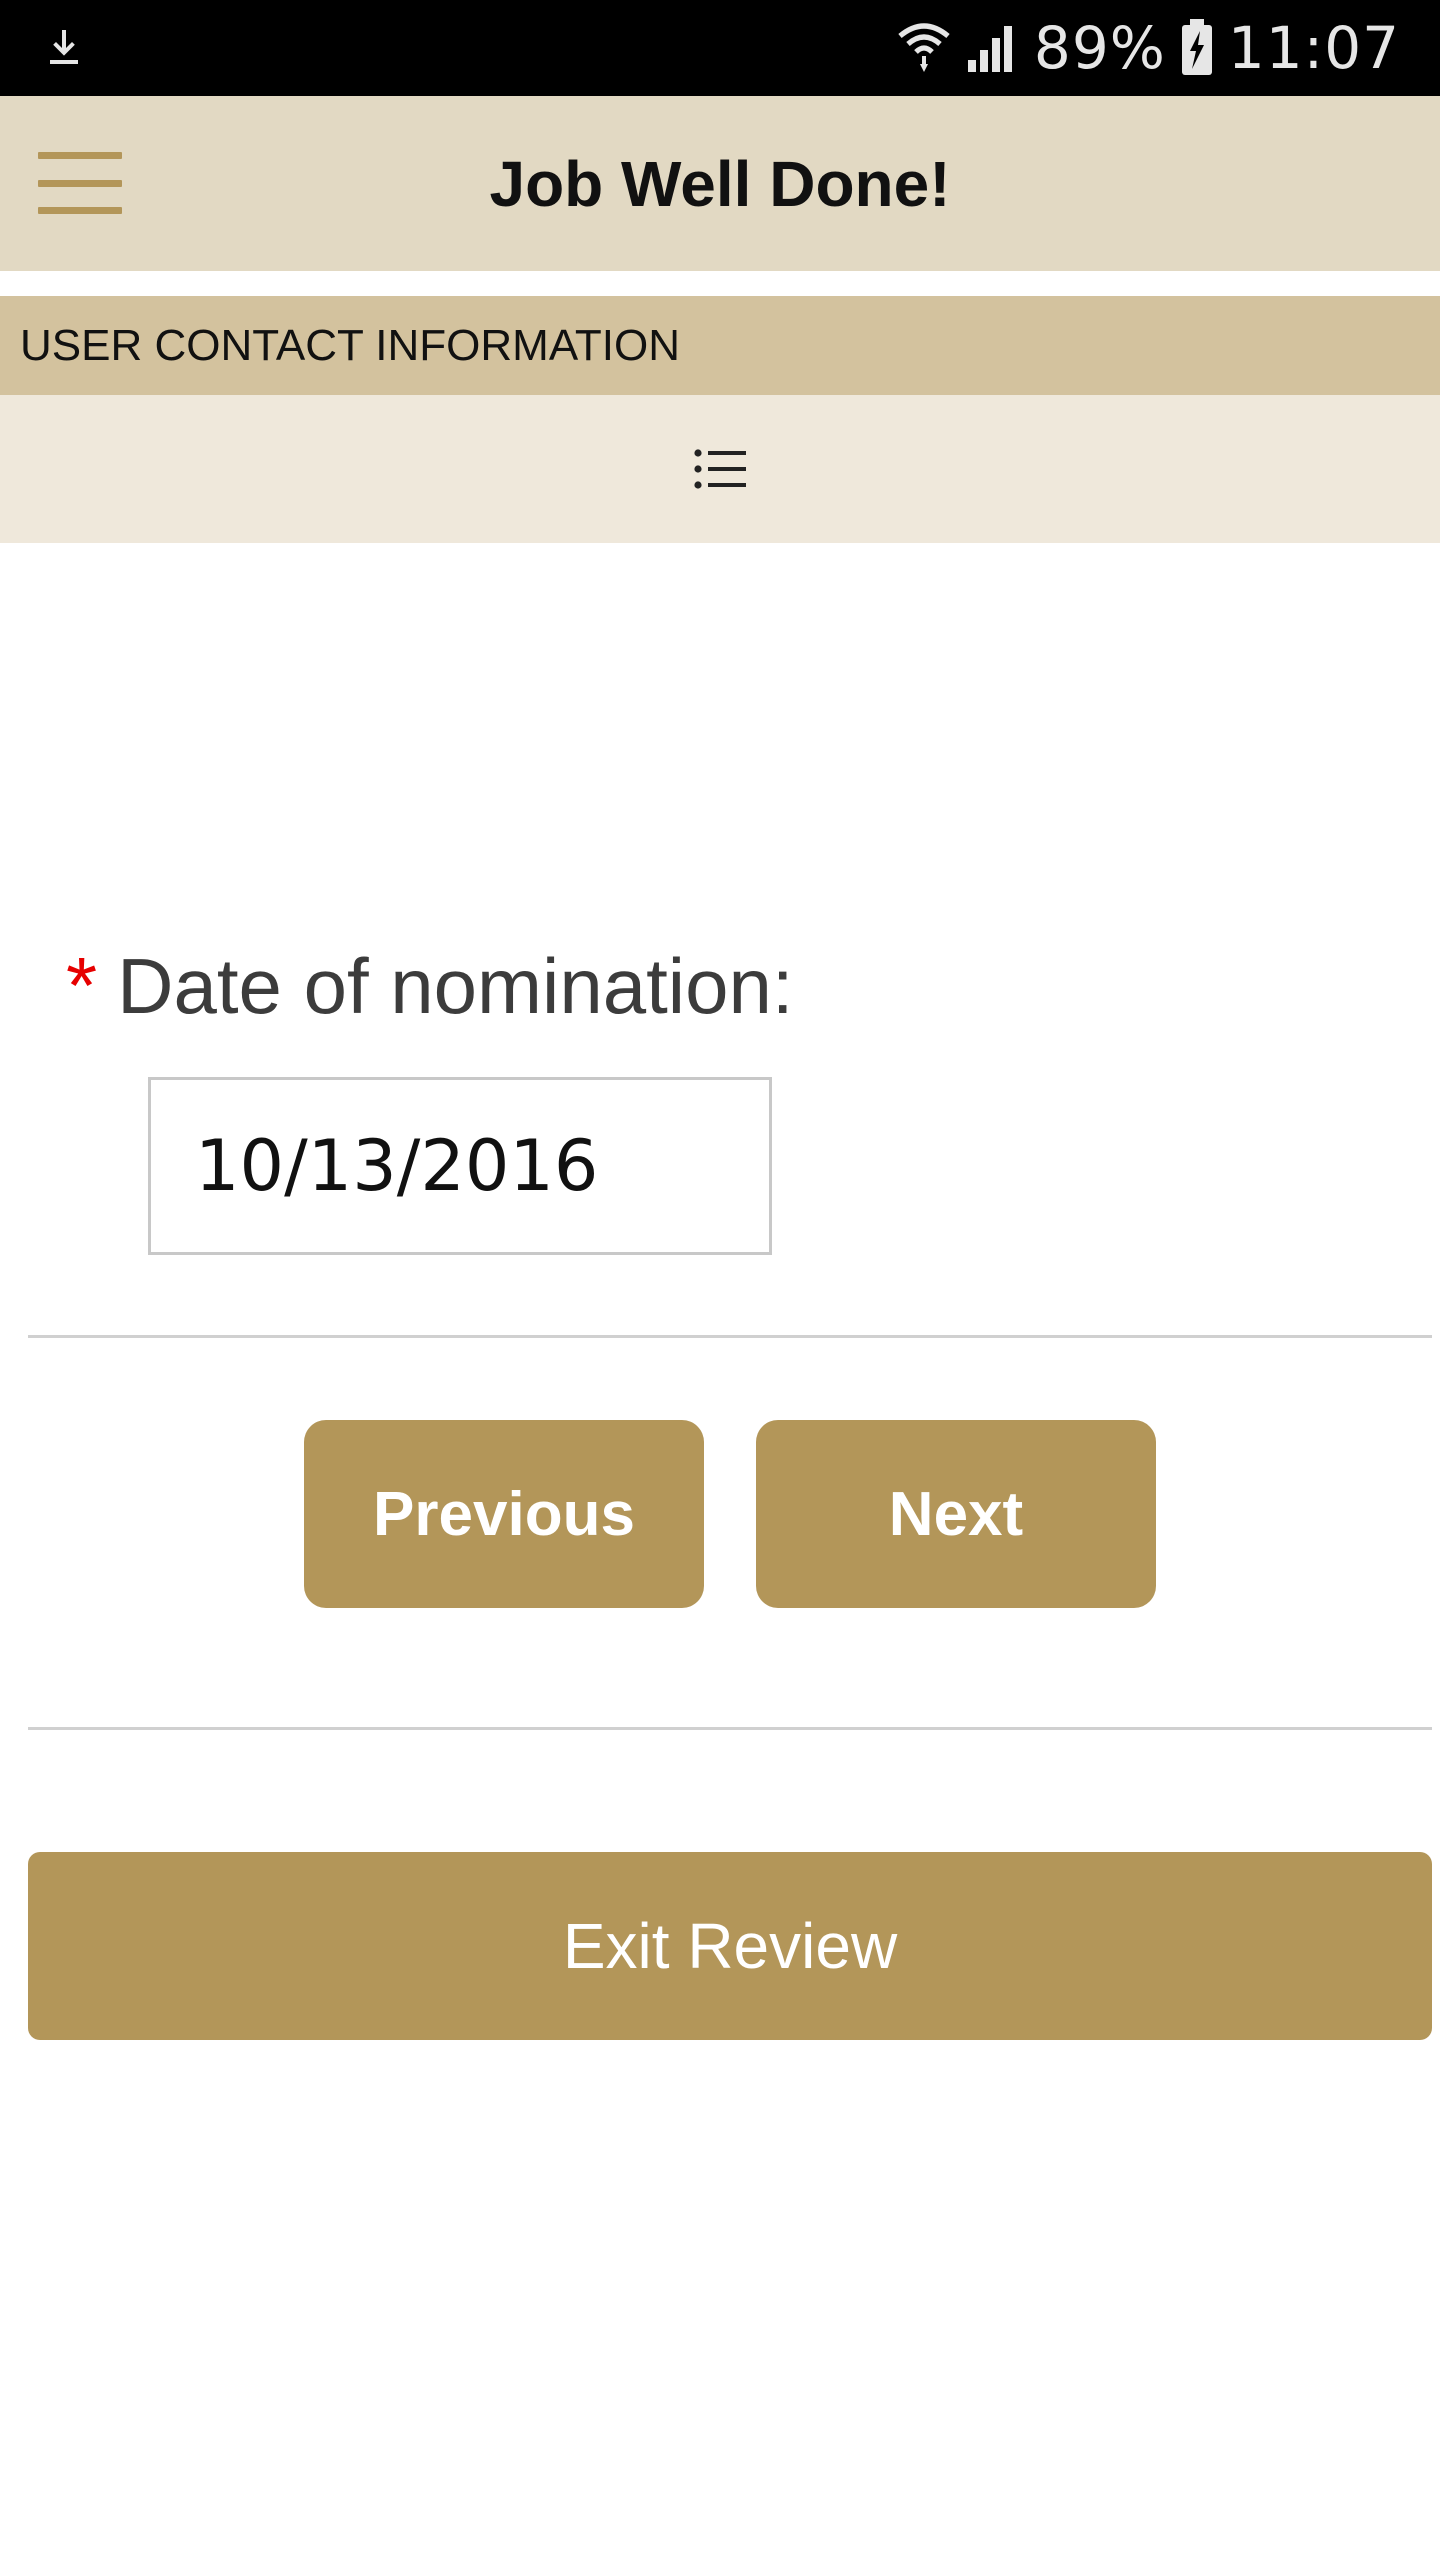 The image size is (1440, 2560). Describe the element at coordinates (720, 345) in the screenshot. I see `section-header: USER CONTACT INFORMATION` at that location.